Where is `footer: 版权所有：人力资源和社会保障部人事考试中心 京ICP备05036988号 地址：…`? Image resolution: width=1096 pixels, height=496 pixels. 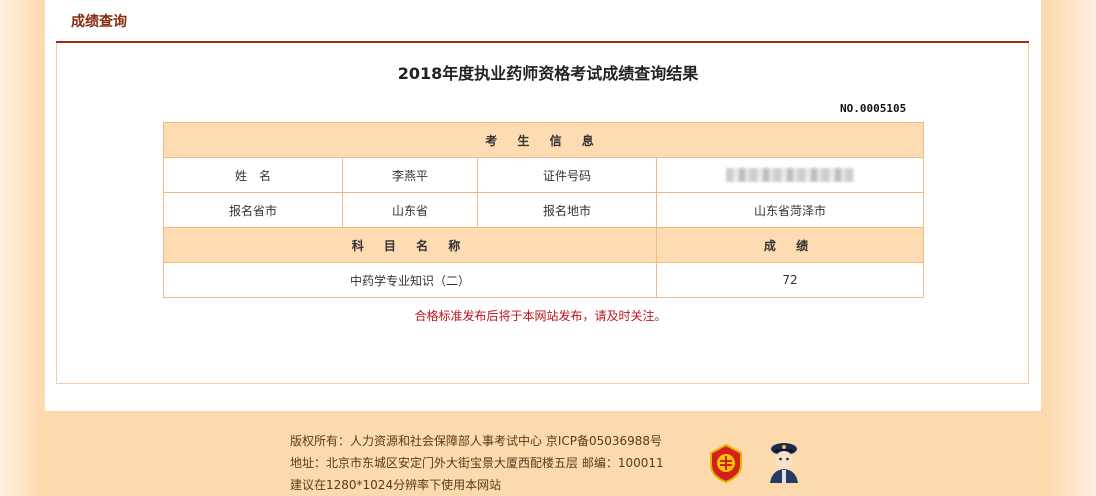
footer: 版权所有：人力资源和社会保障部人事考试中心 京ICP备05036988号 地址：… is located at coordinates (490, 463).